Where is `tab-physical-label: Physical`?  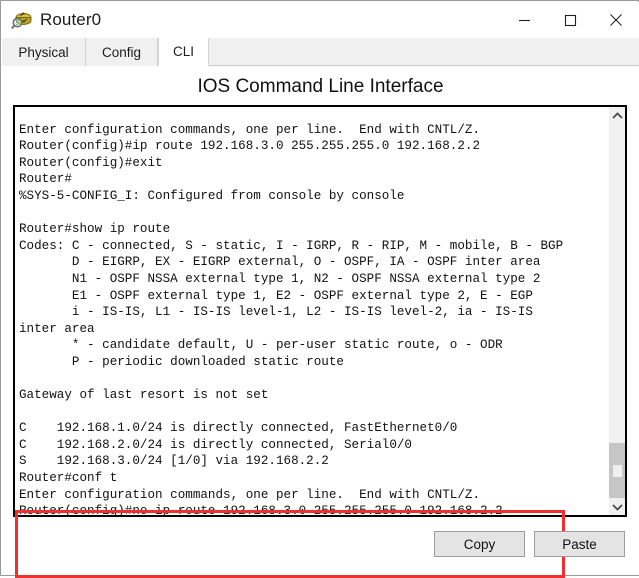
tab-physical-label: Physical is located at coordinates (43, 52).